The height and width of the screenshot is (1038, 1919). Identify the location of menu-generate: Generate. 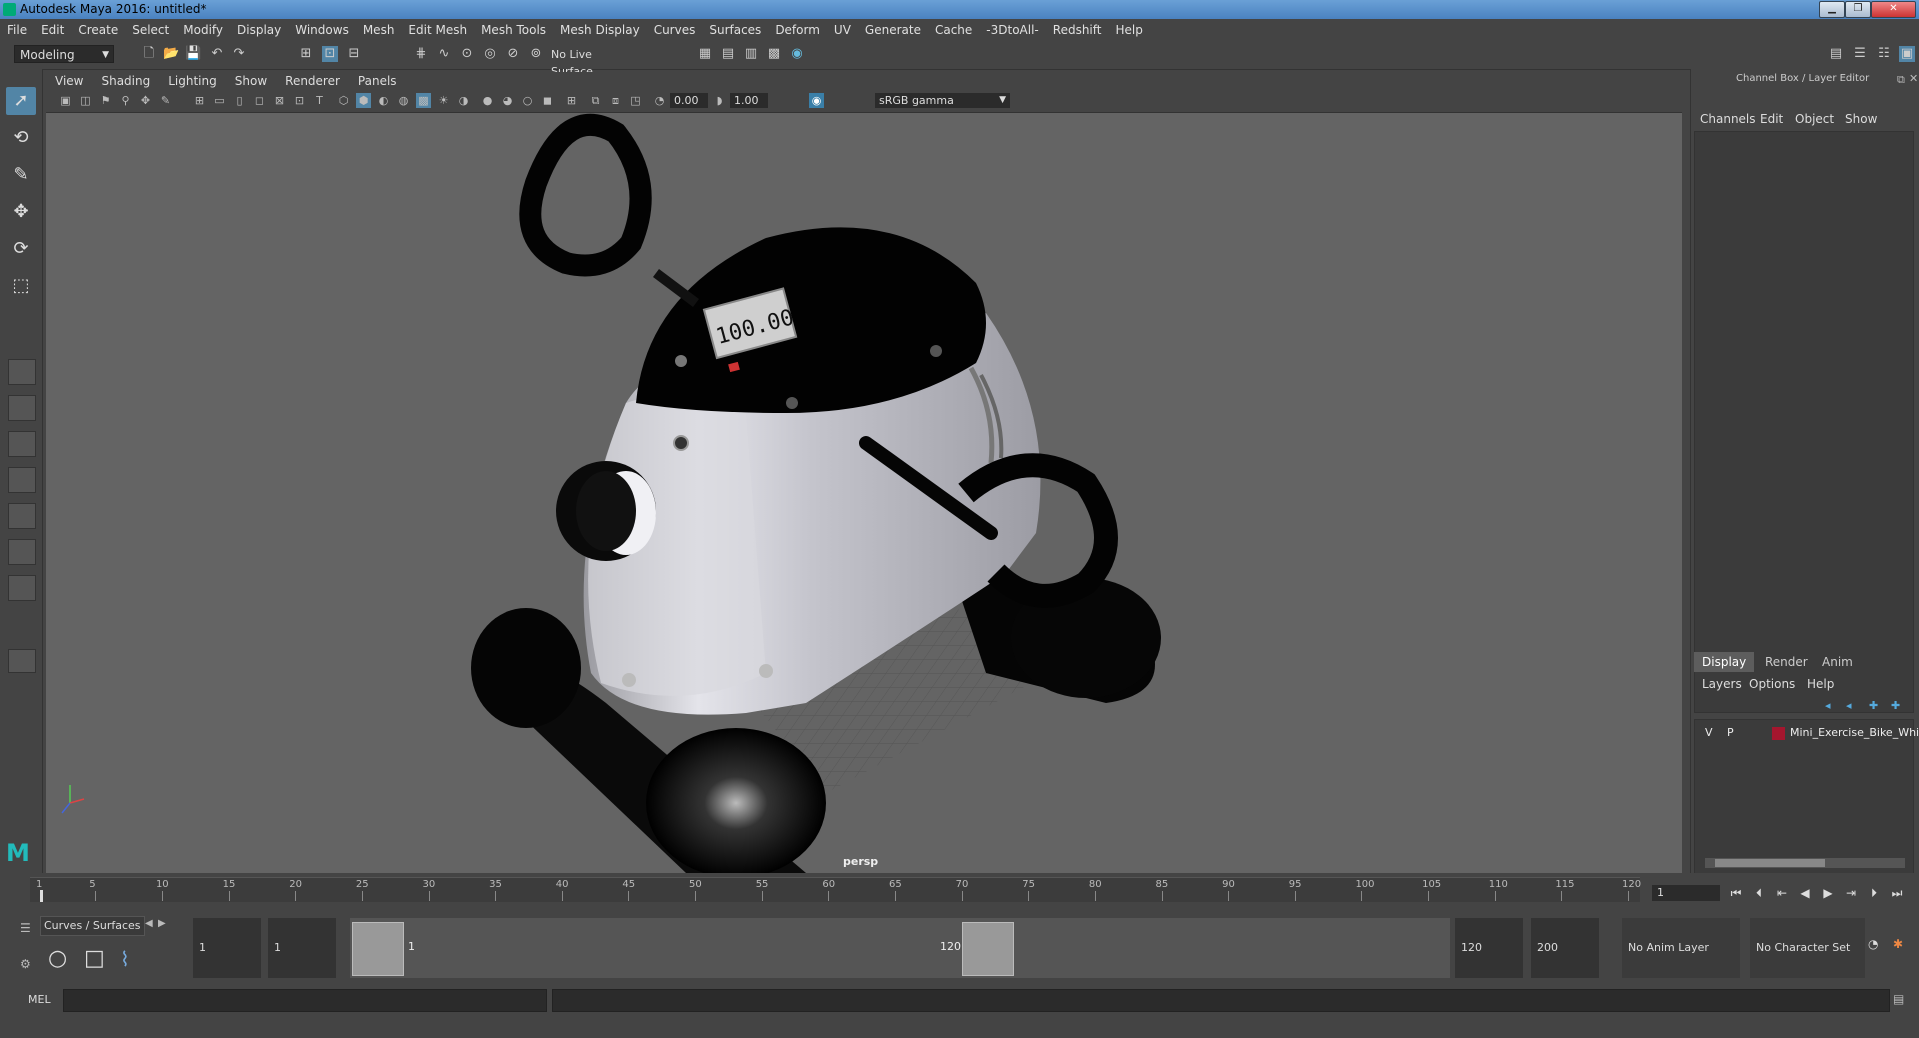
(893, 30).